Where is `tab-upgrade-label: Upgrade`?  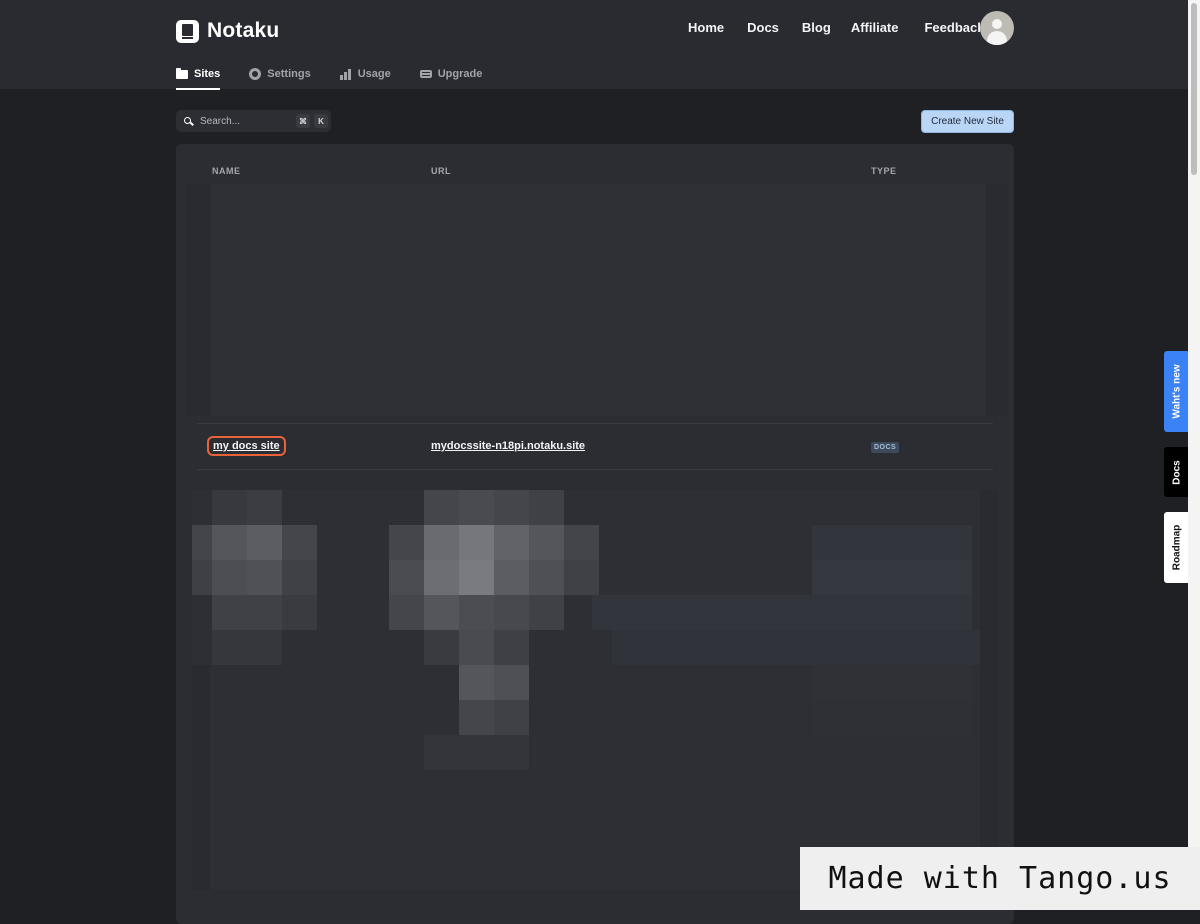
tab-upgrade-label: Upgrade is located at coordinates (460, 74).